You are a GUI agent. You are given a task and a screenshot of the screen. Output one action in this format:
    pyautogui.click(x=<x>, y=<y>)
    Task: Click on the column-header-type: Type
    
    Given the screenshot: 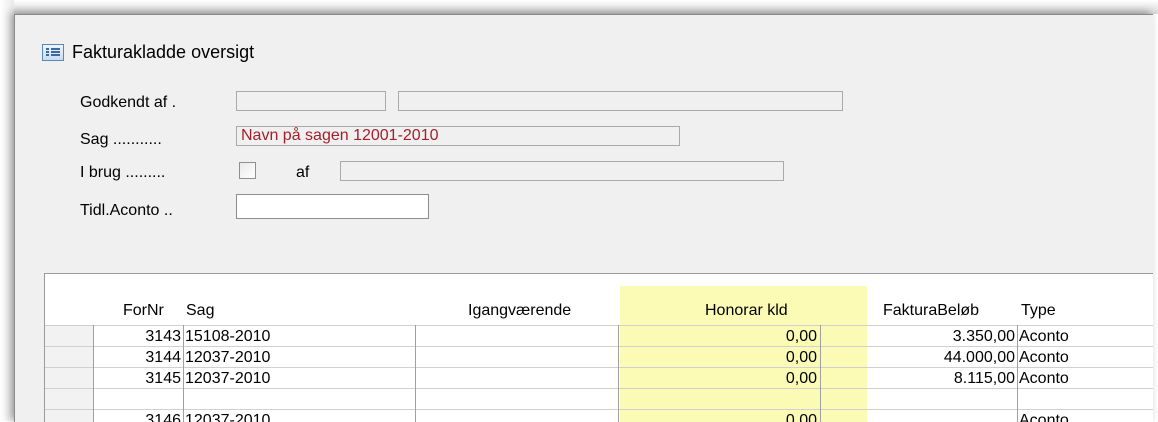 What is the action you would take?
    pyautogui.click(x=1038, y=311)
    